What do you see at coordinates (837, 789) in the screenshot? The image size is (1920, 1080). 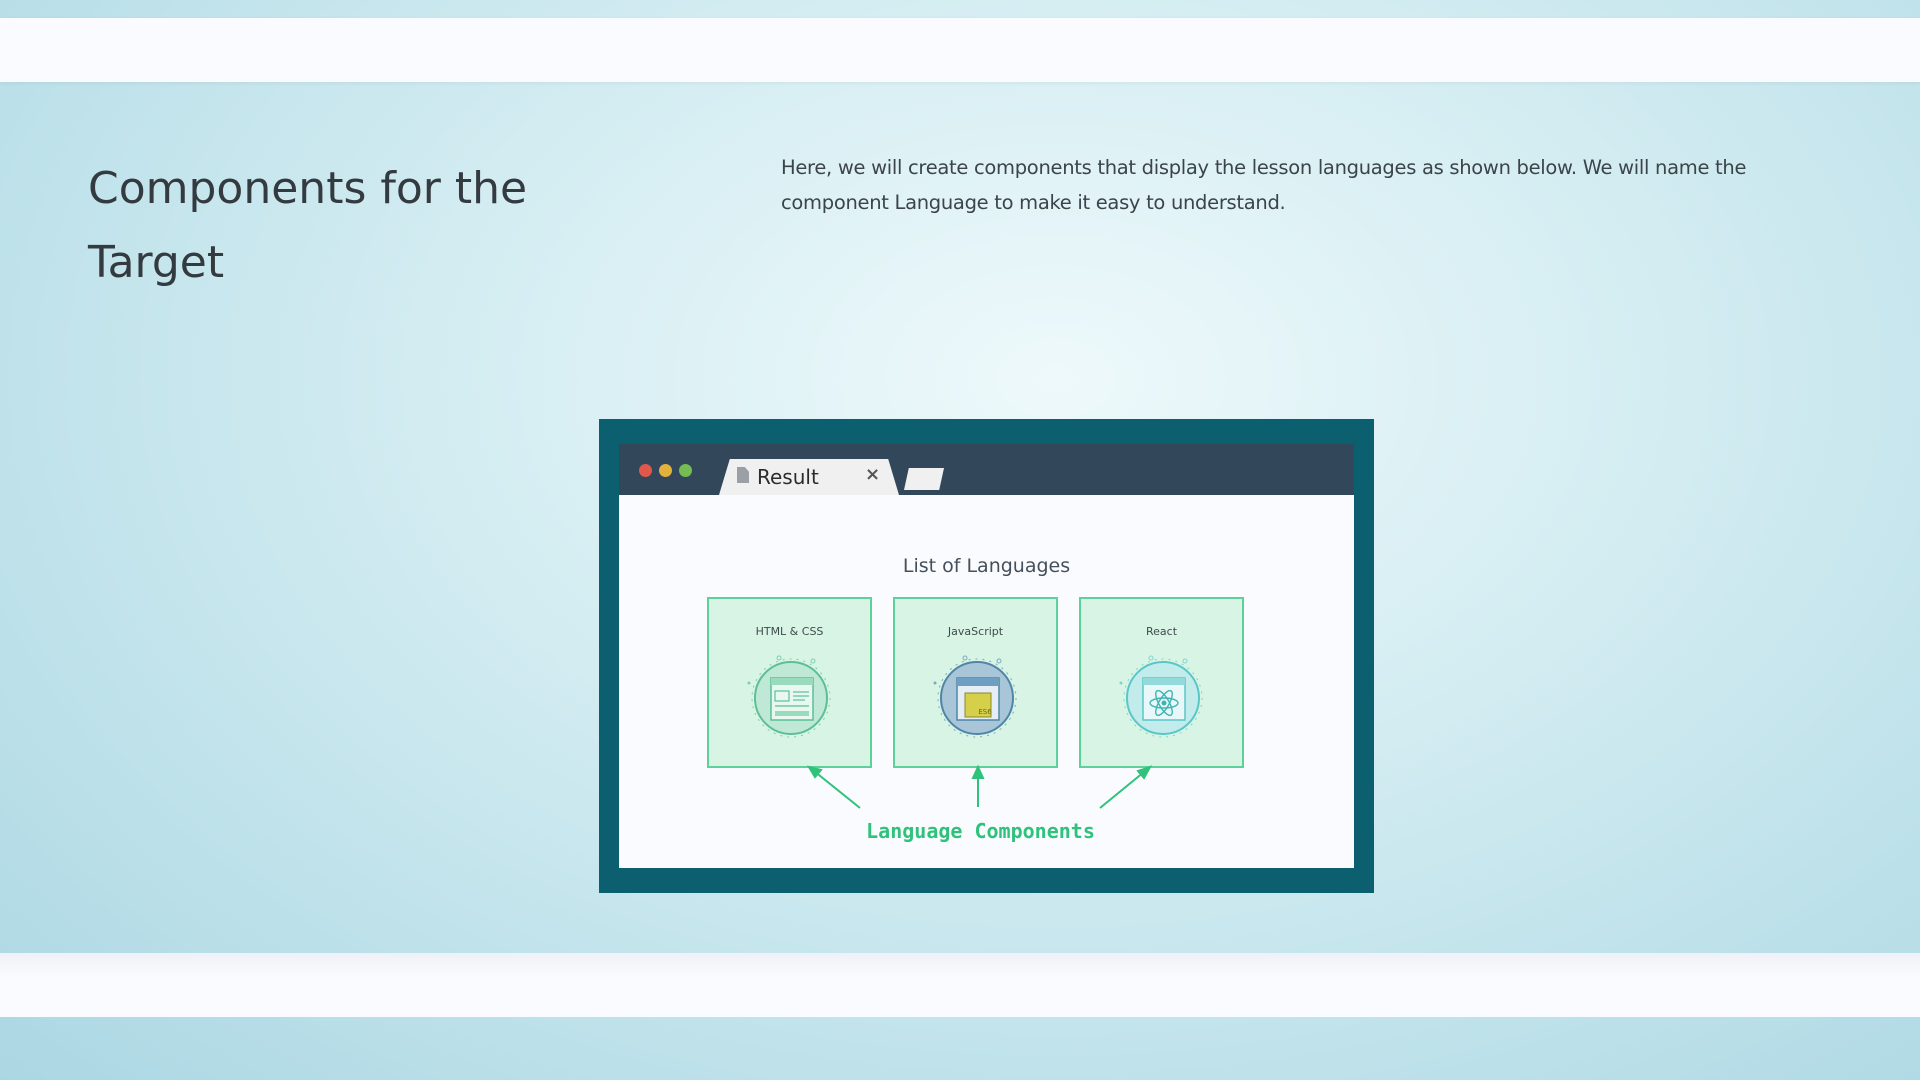 I see `arrow-html-css` at bounding box center [837, 789].